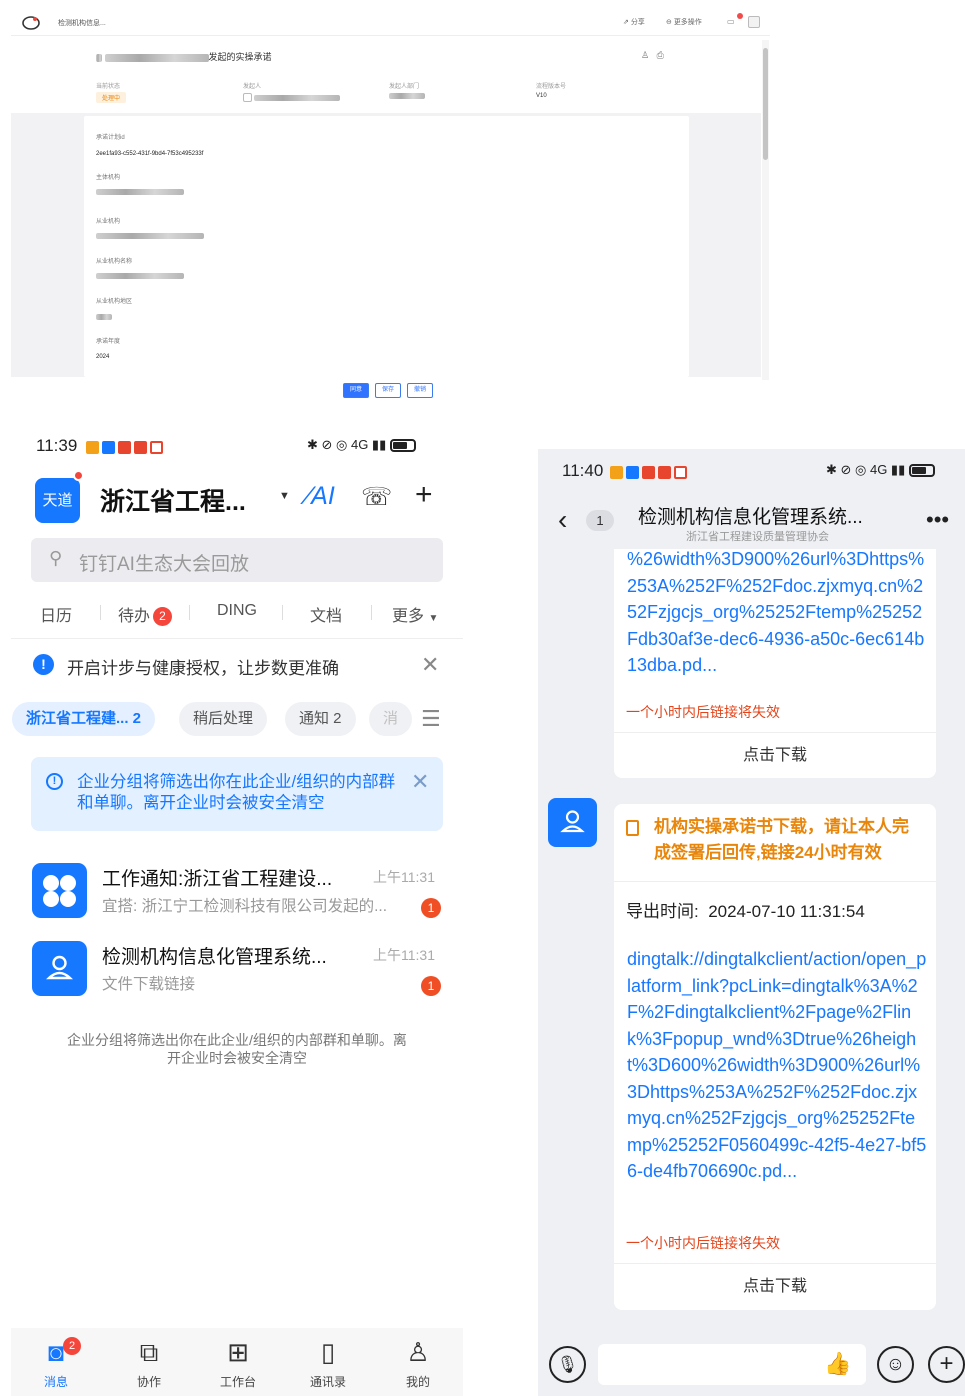  I want to click on status-badge: 处理中, so click(111, 97).